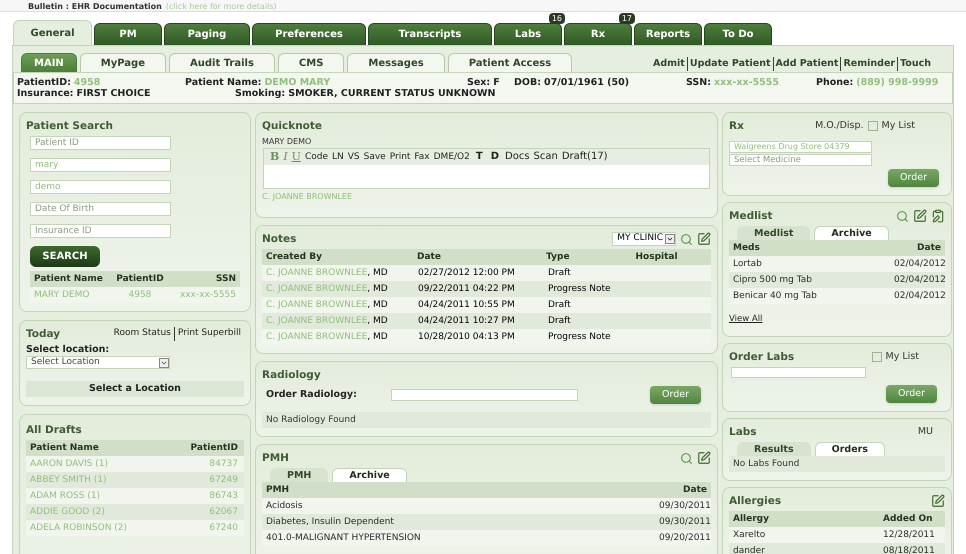  I want to click on table-cell-text: C. JOANNE BROWNLEE, MD, so click(327, 321).